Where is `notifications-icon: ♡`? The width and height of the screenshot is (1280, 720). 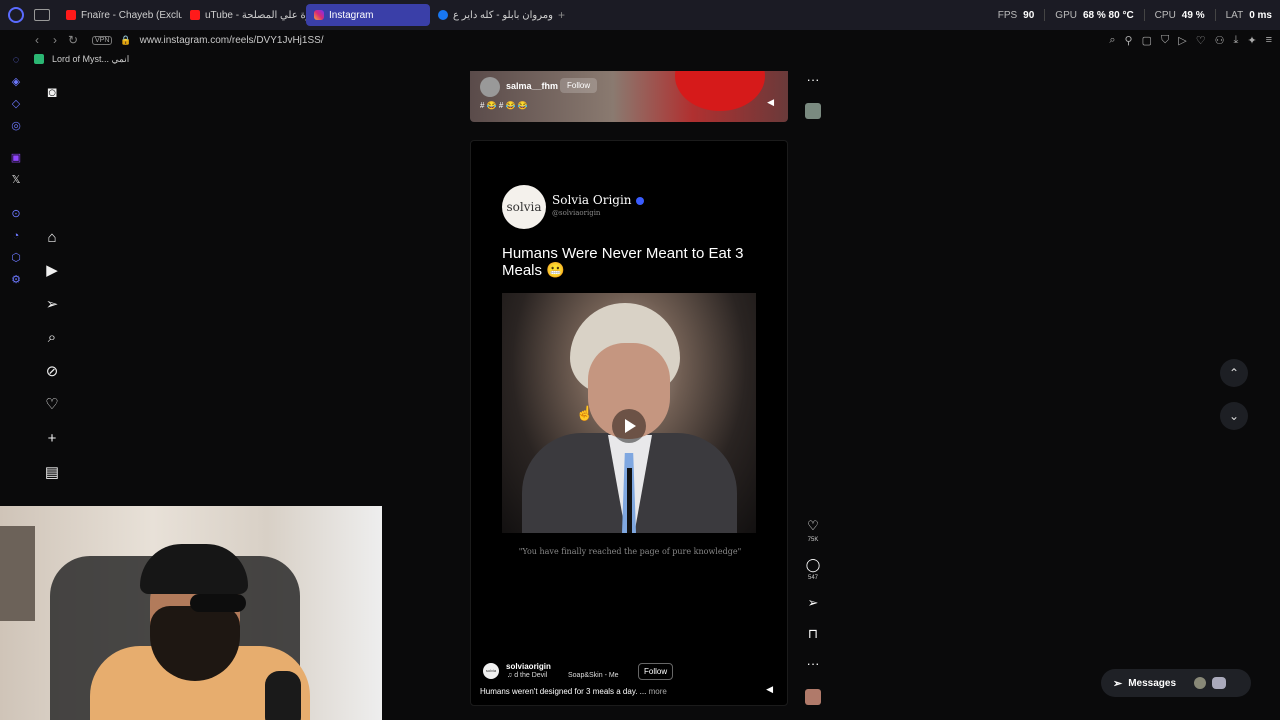 notifications-icon: ♡ is located at coordinates (52, 405).